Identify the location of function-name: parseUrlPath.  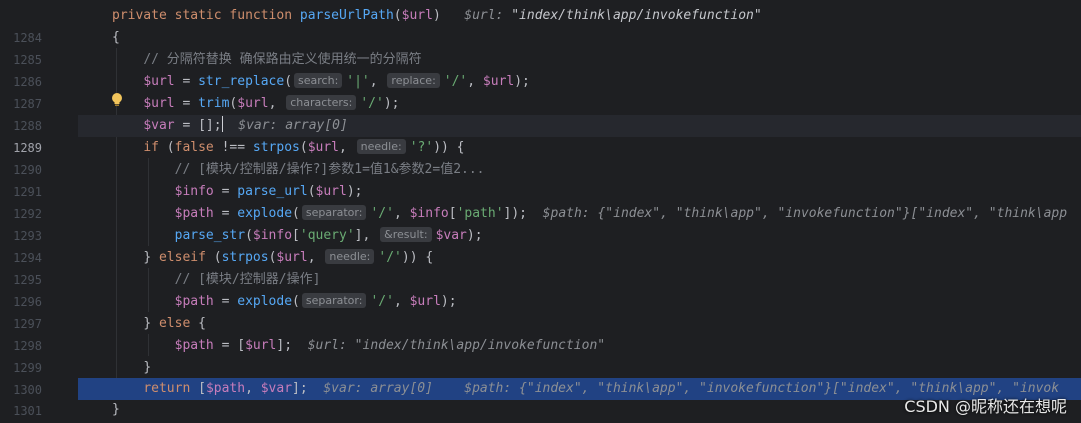
(346, 15).